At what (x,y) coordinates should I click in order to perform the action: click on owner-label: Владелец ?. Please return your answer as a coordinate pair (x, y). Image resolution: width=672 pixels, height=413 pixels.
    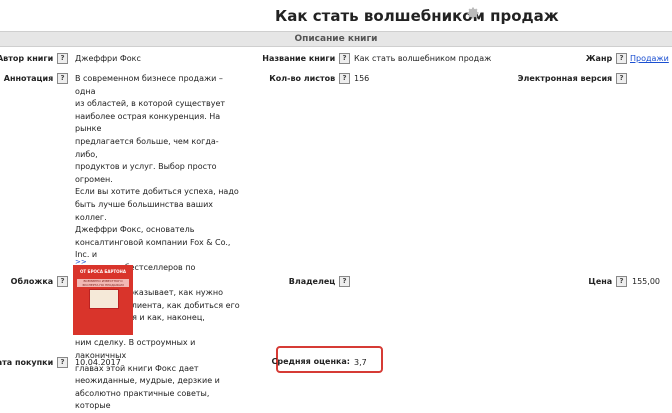
    Looking at the image, I should click on (319, 281).